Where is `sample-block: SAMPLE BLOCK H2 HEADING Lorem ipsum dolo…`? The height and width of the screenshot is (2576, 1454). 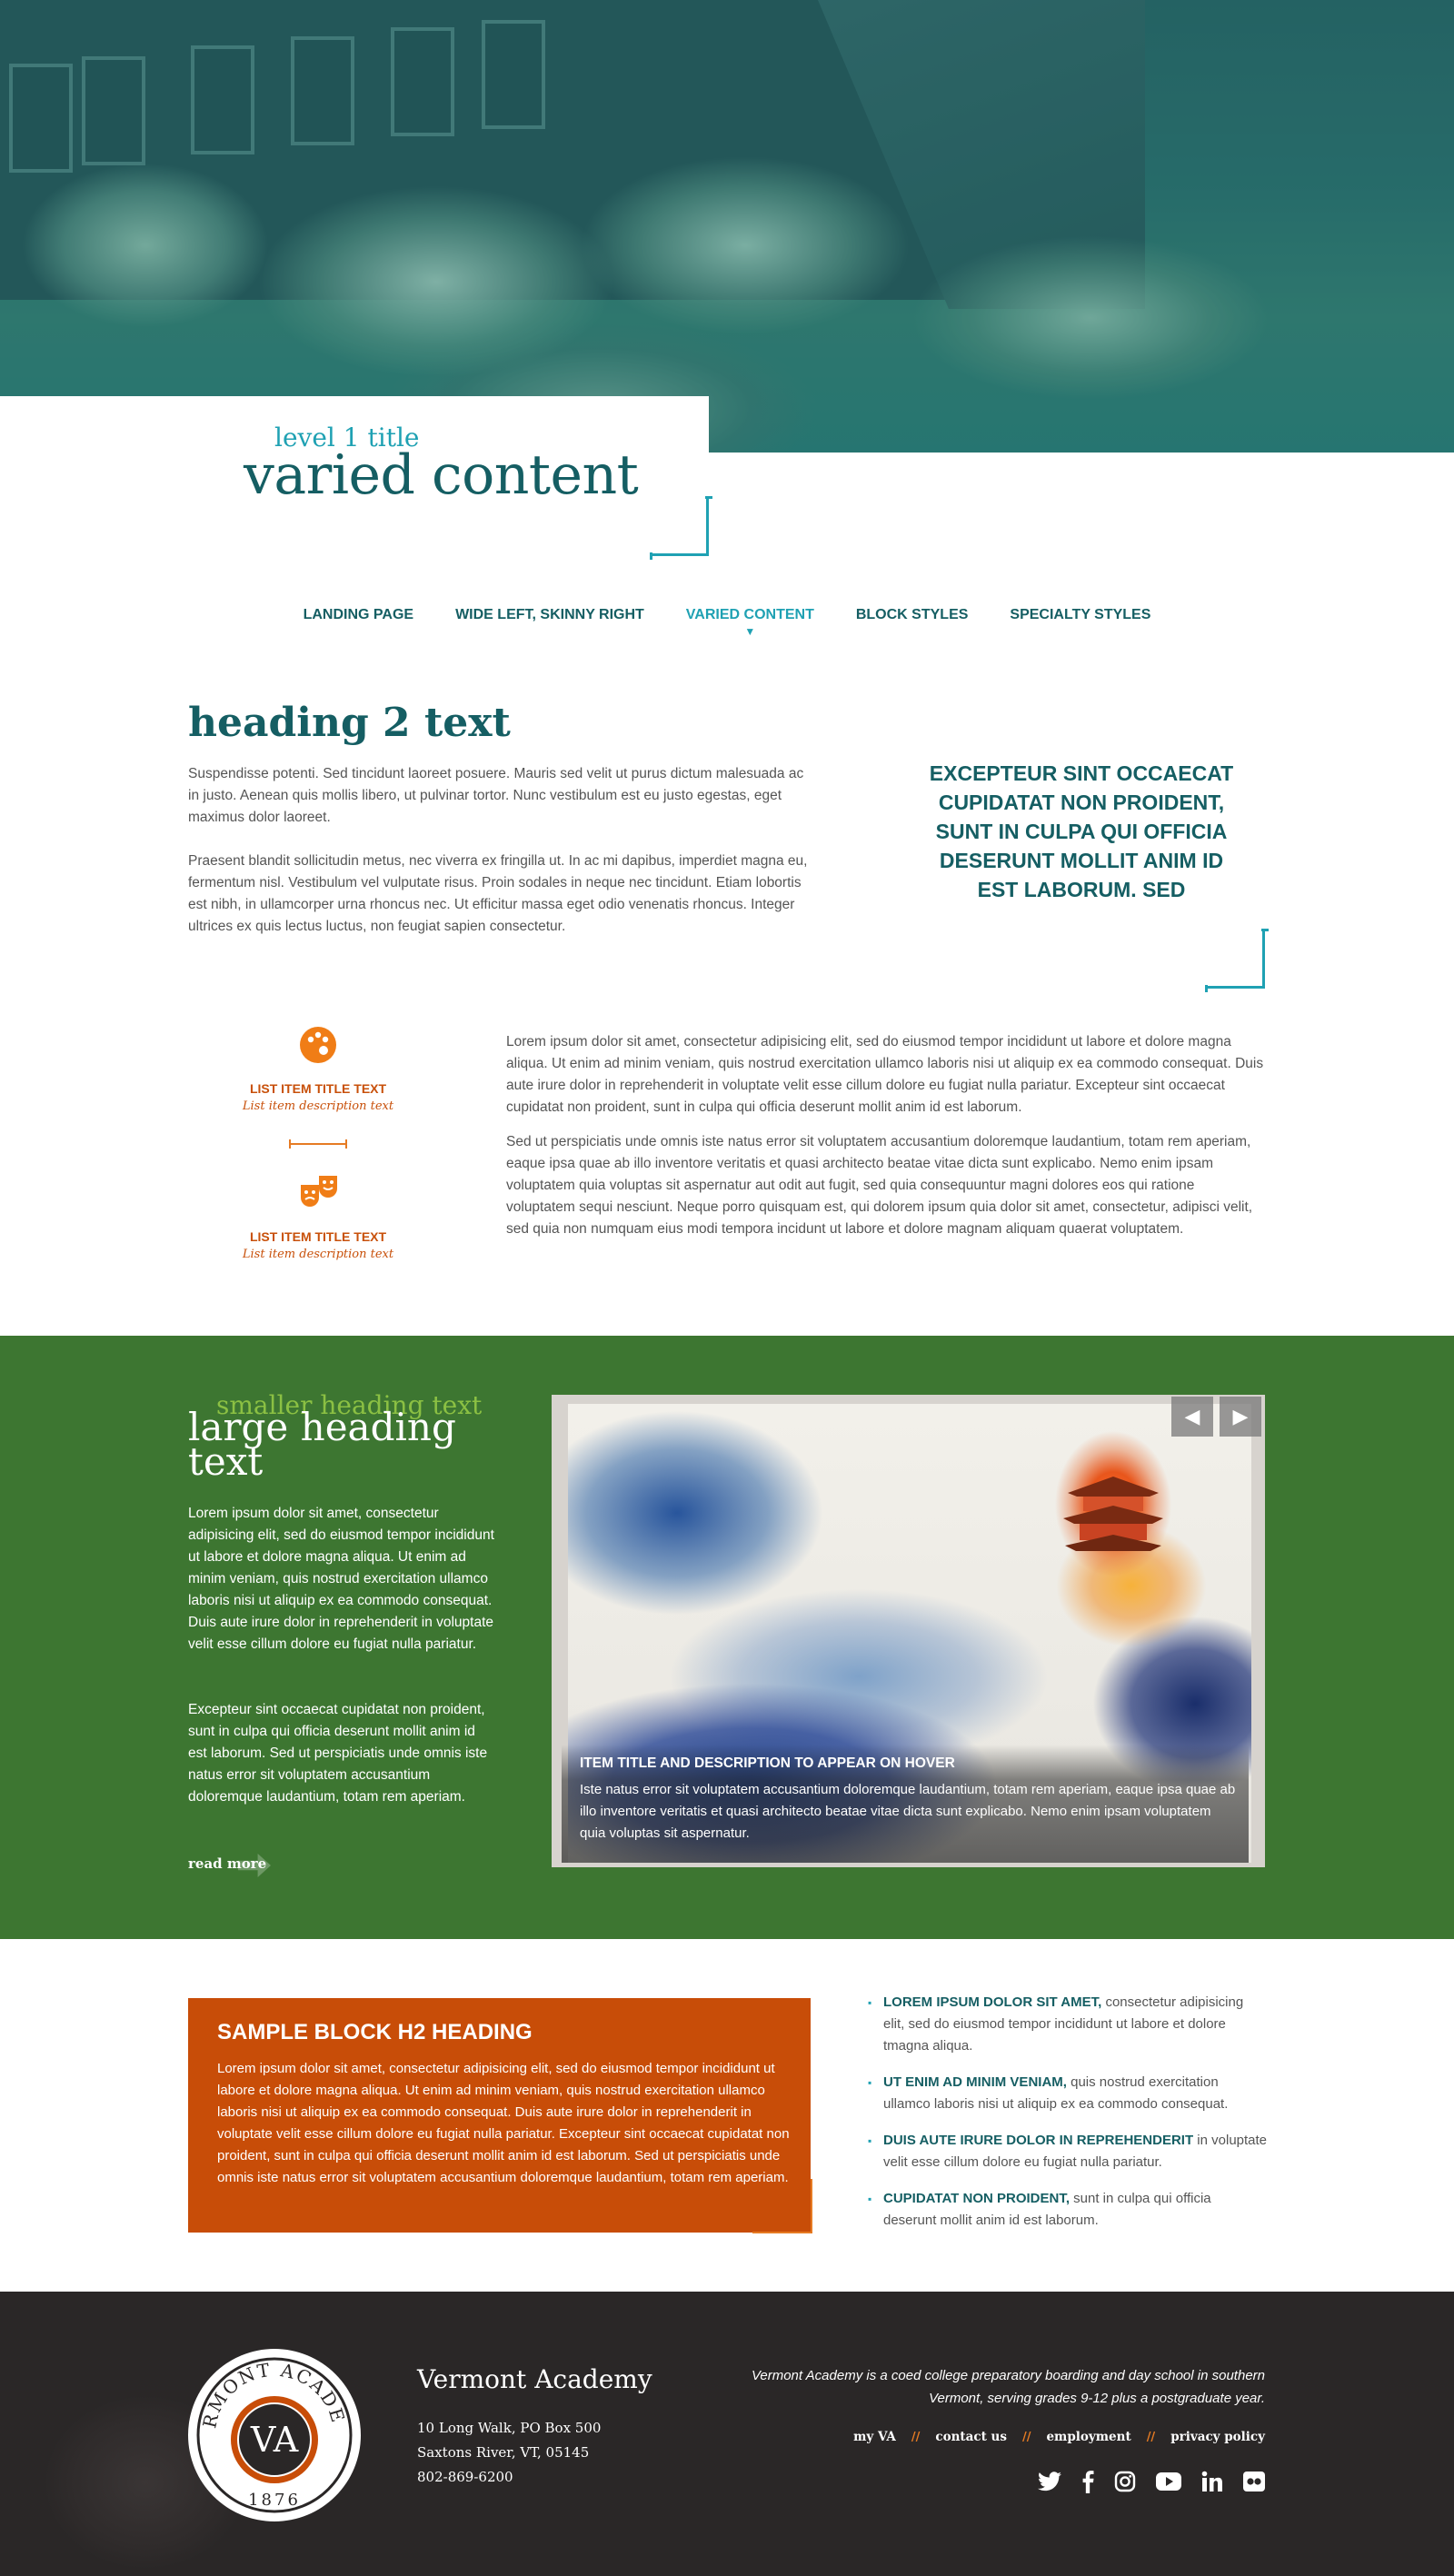 sample-block: SAMPLE BLOCK H2 HEADING Lorem ipsum dolo… is located at coordinates (499, 2115).